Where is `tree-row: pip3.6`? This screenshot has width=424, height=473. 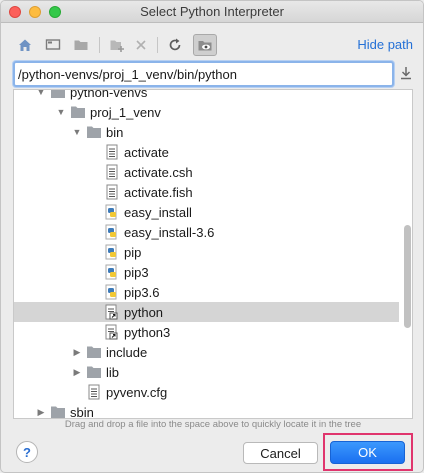
tree-row: pip3.6 is located at coordinates (206, 292).